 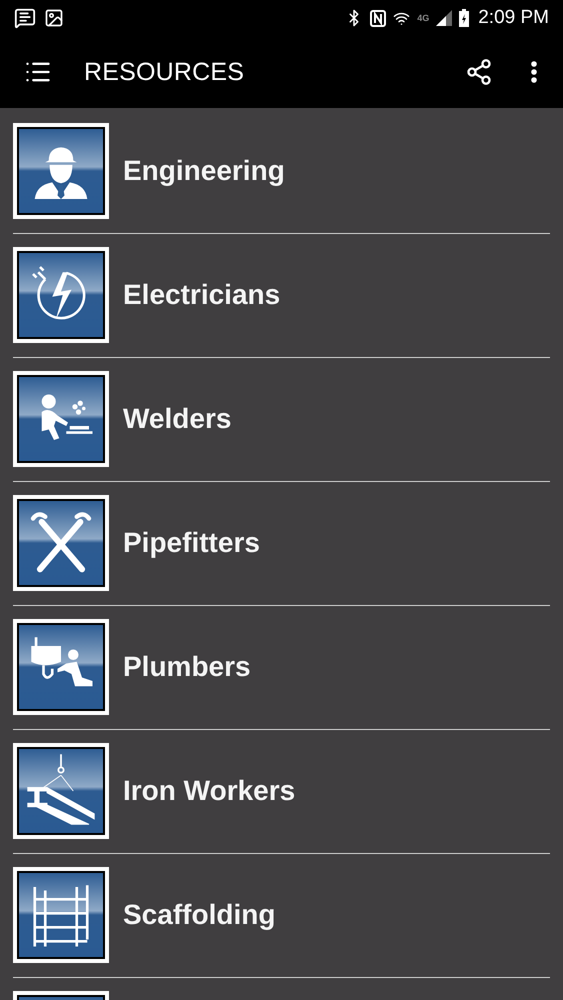 I want to click on clock-time: 2:09 PM, so click(x=513, y=18).